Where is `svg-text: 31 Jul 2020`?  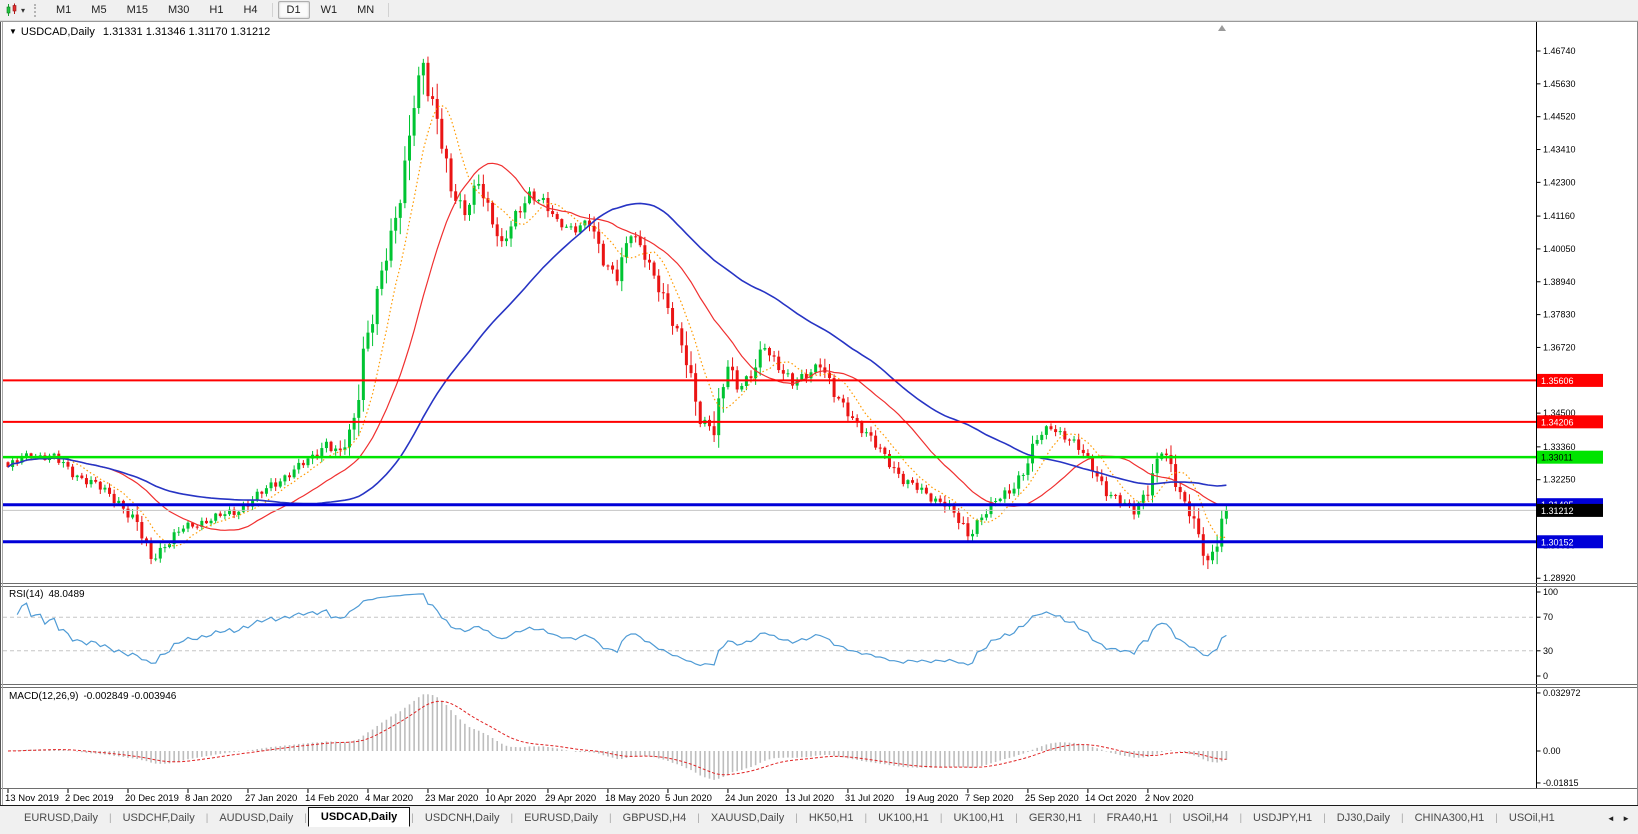 svg-text: 31 Jul 2020 is located at coordinates (869, 798).